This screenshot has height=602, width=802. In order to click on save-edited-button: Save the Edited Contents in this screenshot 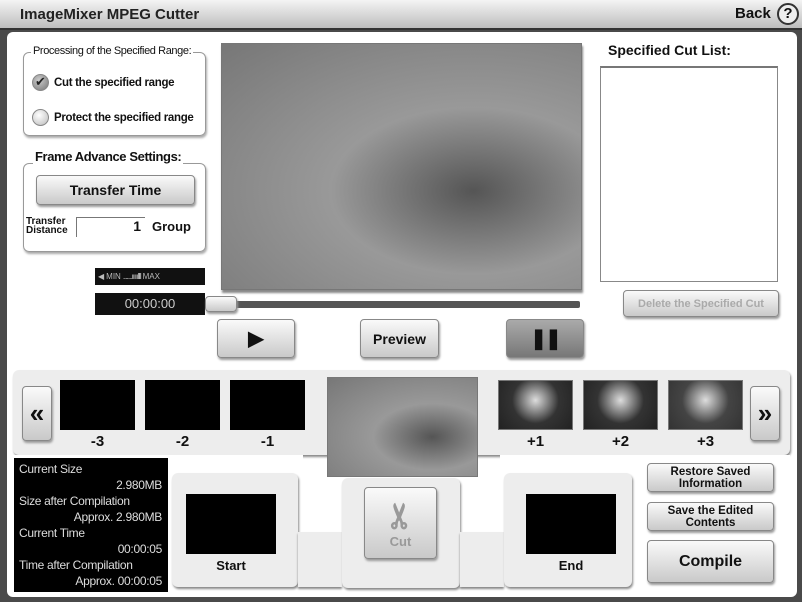, I will do `click(710, 516)`.